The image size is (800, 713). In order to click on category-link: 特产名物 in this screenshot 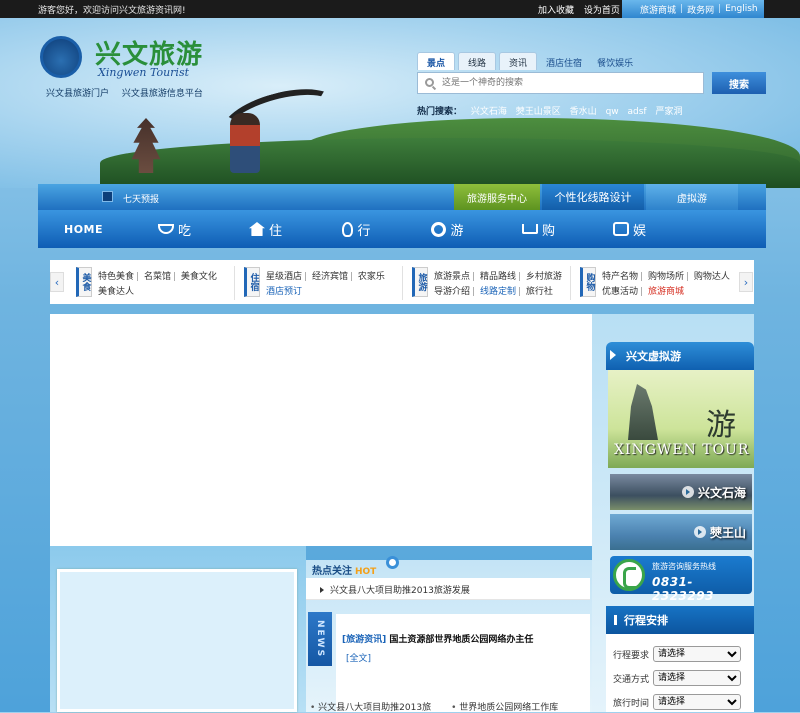, I will do `click(620, 277)`.